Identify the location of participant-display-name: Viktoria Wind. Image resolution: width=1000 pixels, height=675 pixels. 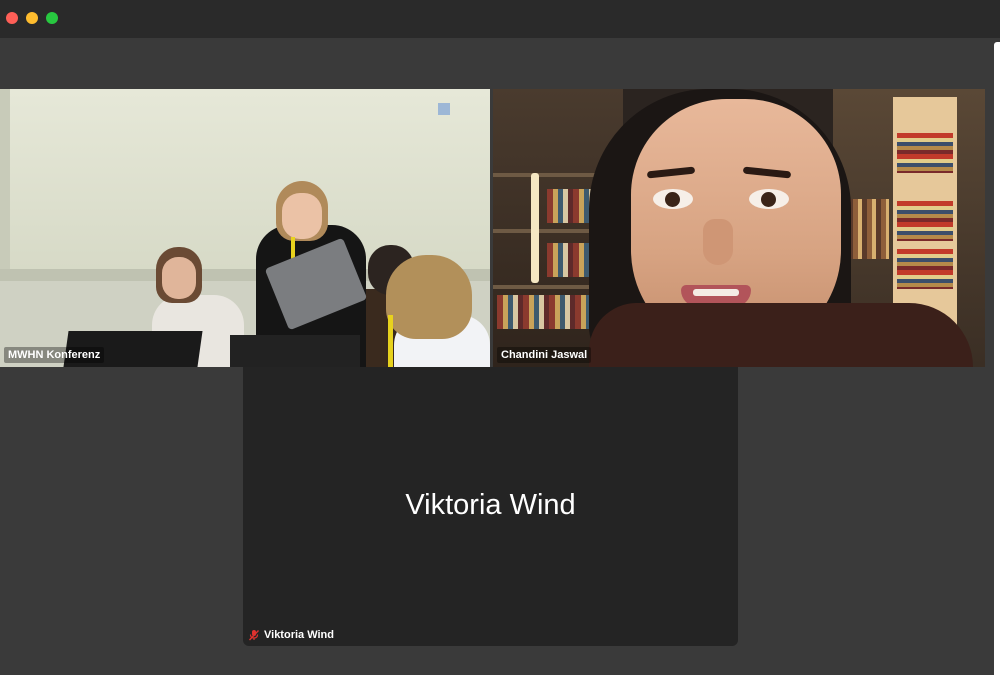
(490, 505).